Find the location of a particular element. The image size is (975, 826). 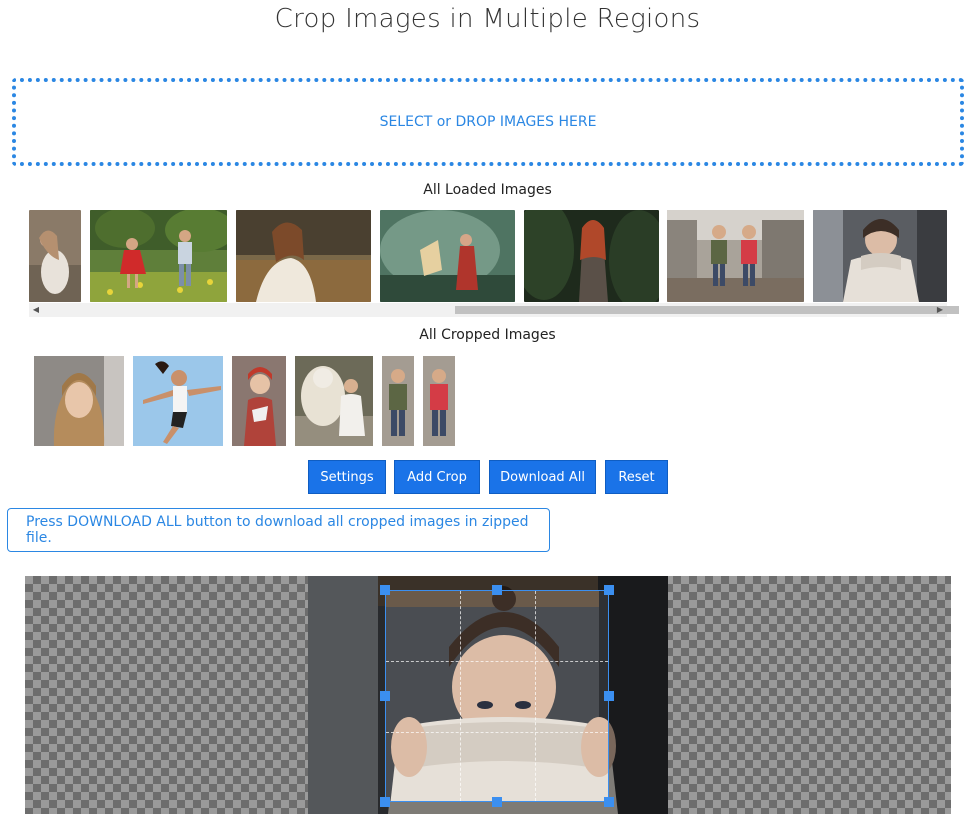

loaded-images-scrollbar: ◀ ▶ is located at coordinates (494, 310).